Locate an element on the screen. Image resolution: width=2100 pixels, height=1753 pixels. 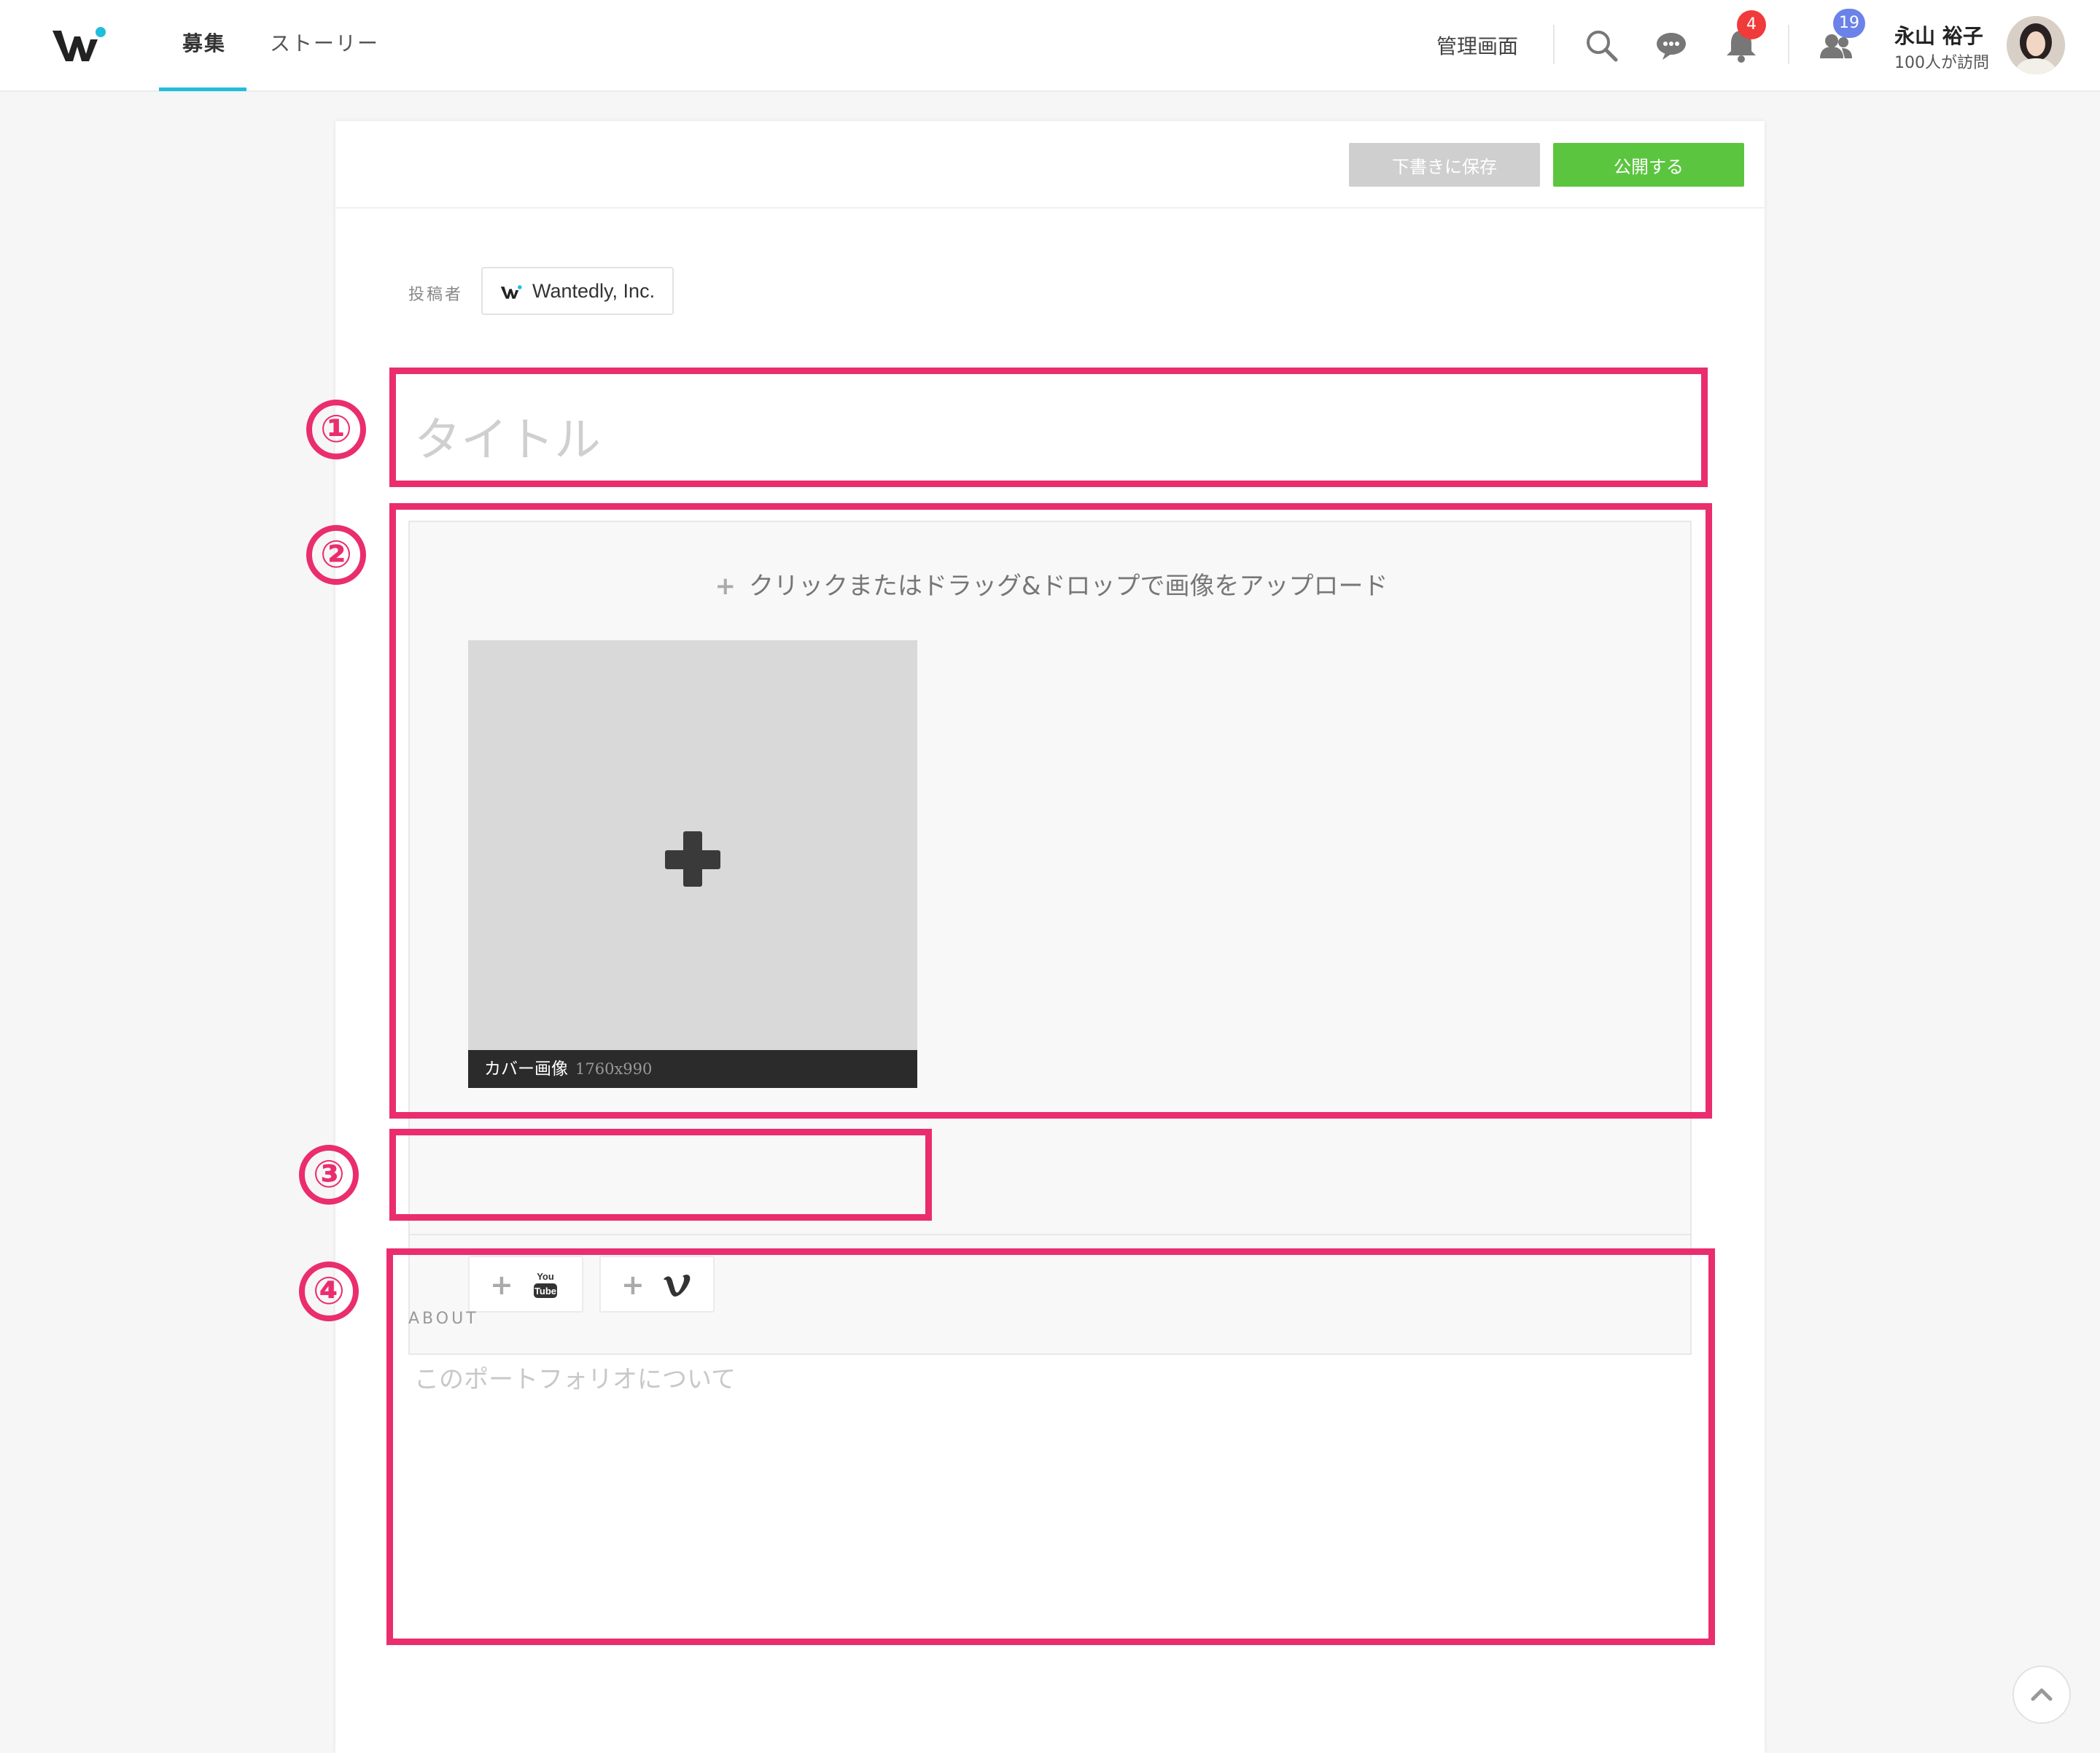
avatar is located at coordinates (2036, 45).